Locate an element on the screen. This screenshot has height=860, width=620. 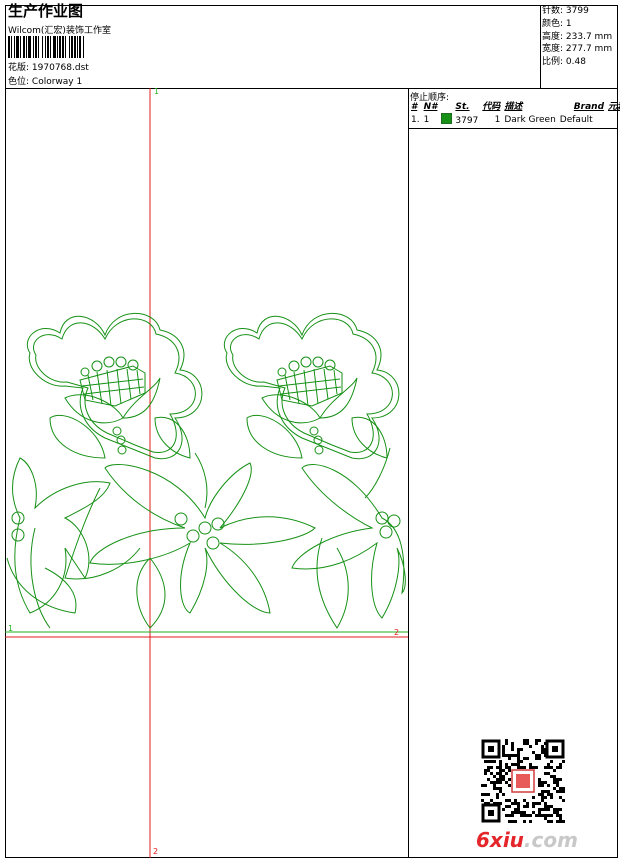
stat-stitches: 针数: 3799 is located at coordinates (565, 11).